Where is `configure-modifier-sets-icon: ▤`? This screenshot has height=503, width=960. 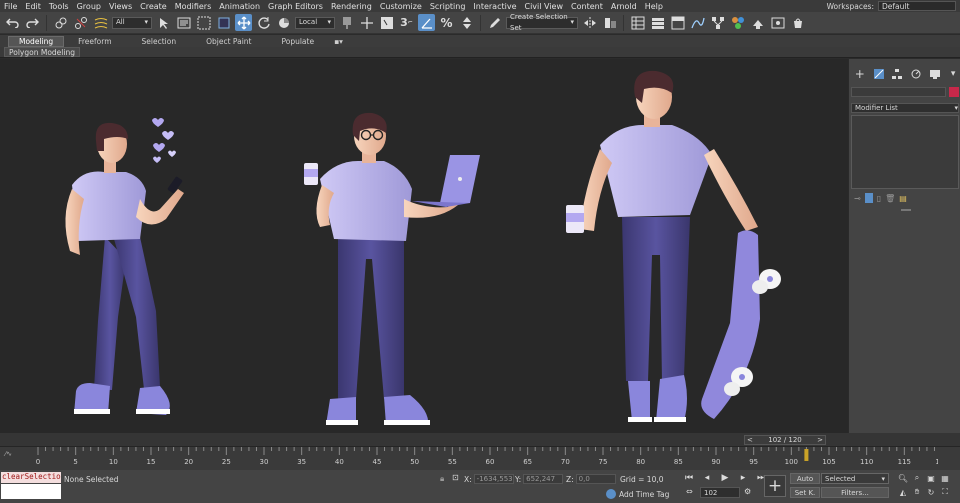
configure-modifier-sets-icon: ▤ is located at coordinates (903, 198).